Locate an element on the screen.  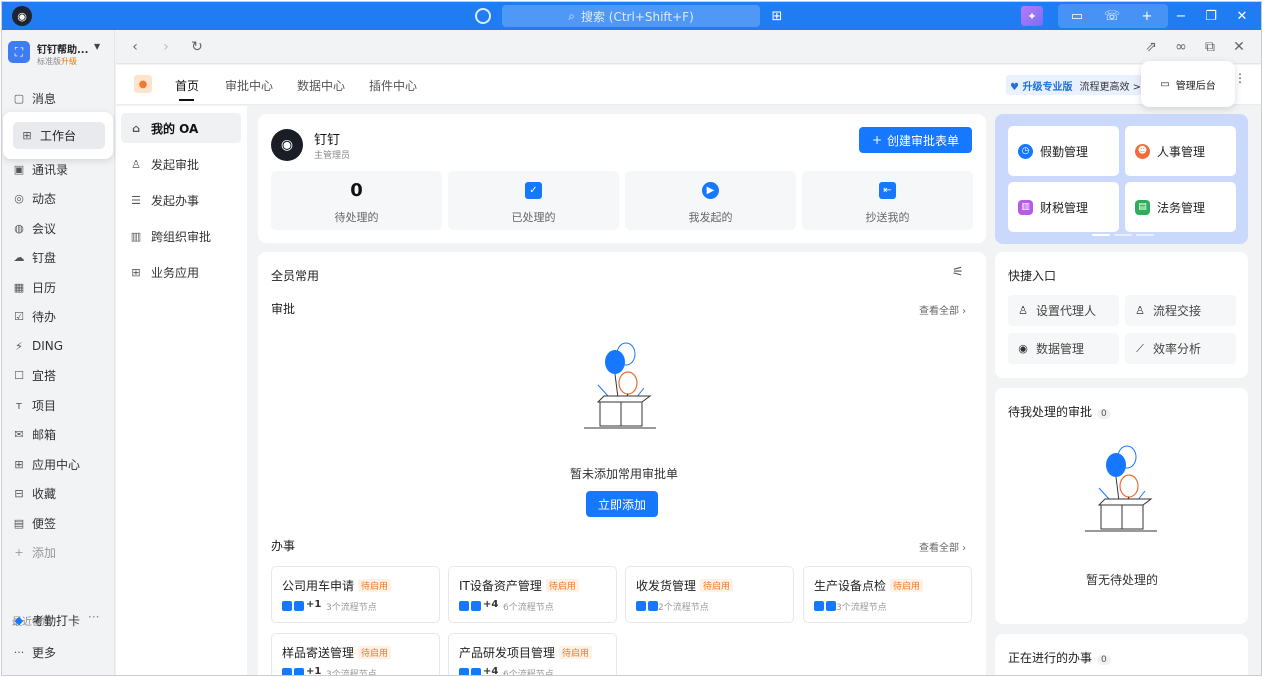
favorites-icon: ⊟ is located at coordinates (19, 493).